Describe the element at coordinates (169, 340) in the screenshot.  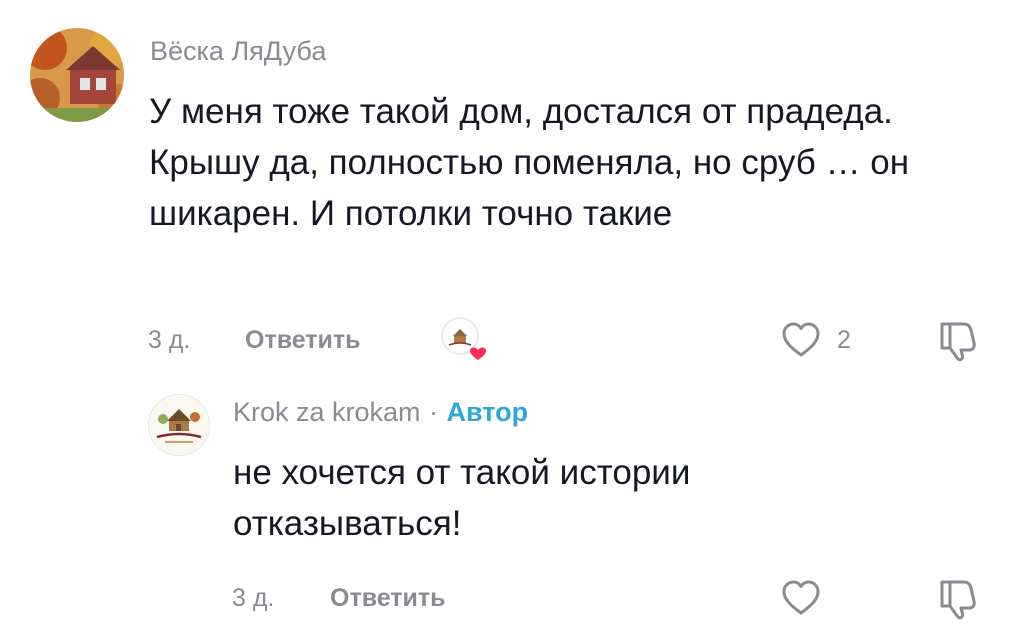
I see `comment-time: 3 д.` at that location.